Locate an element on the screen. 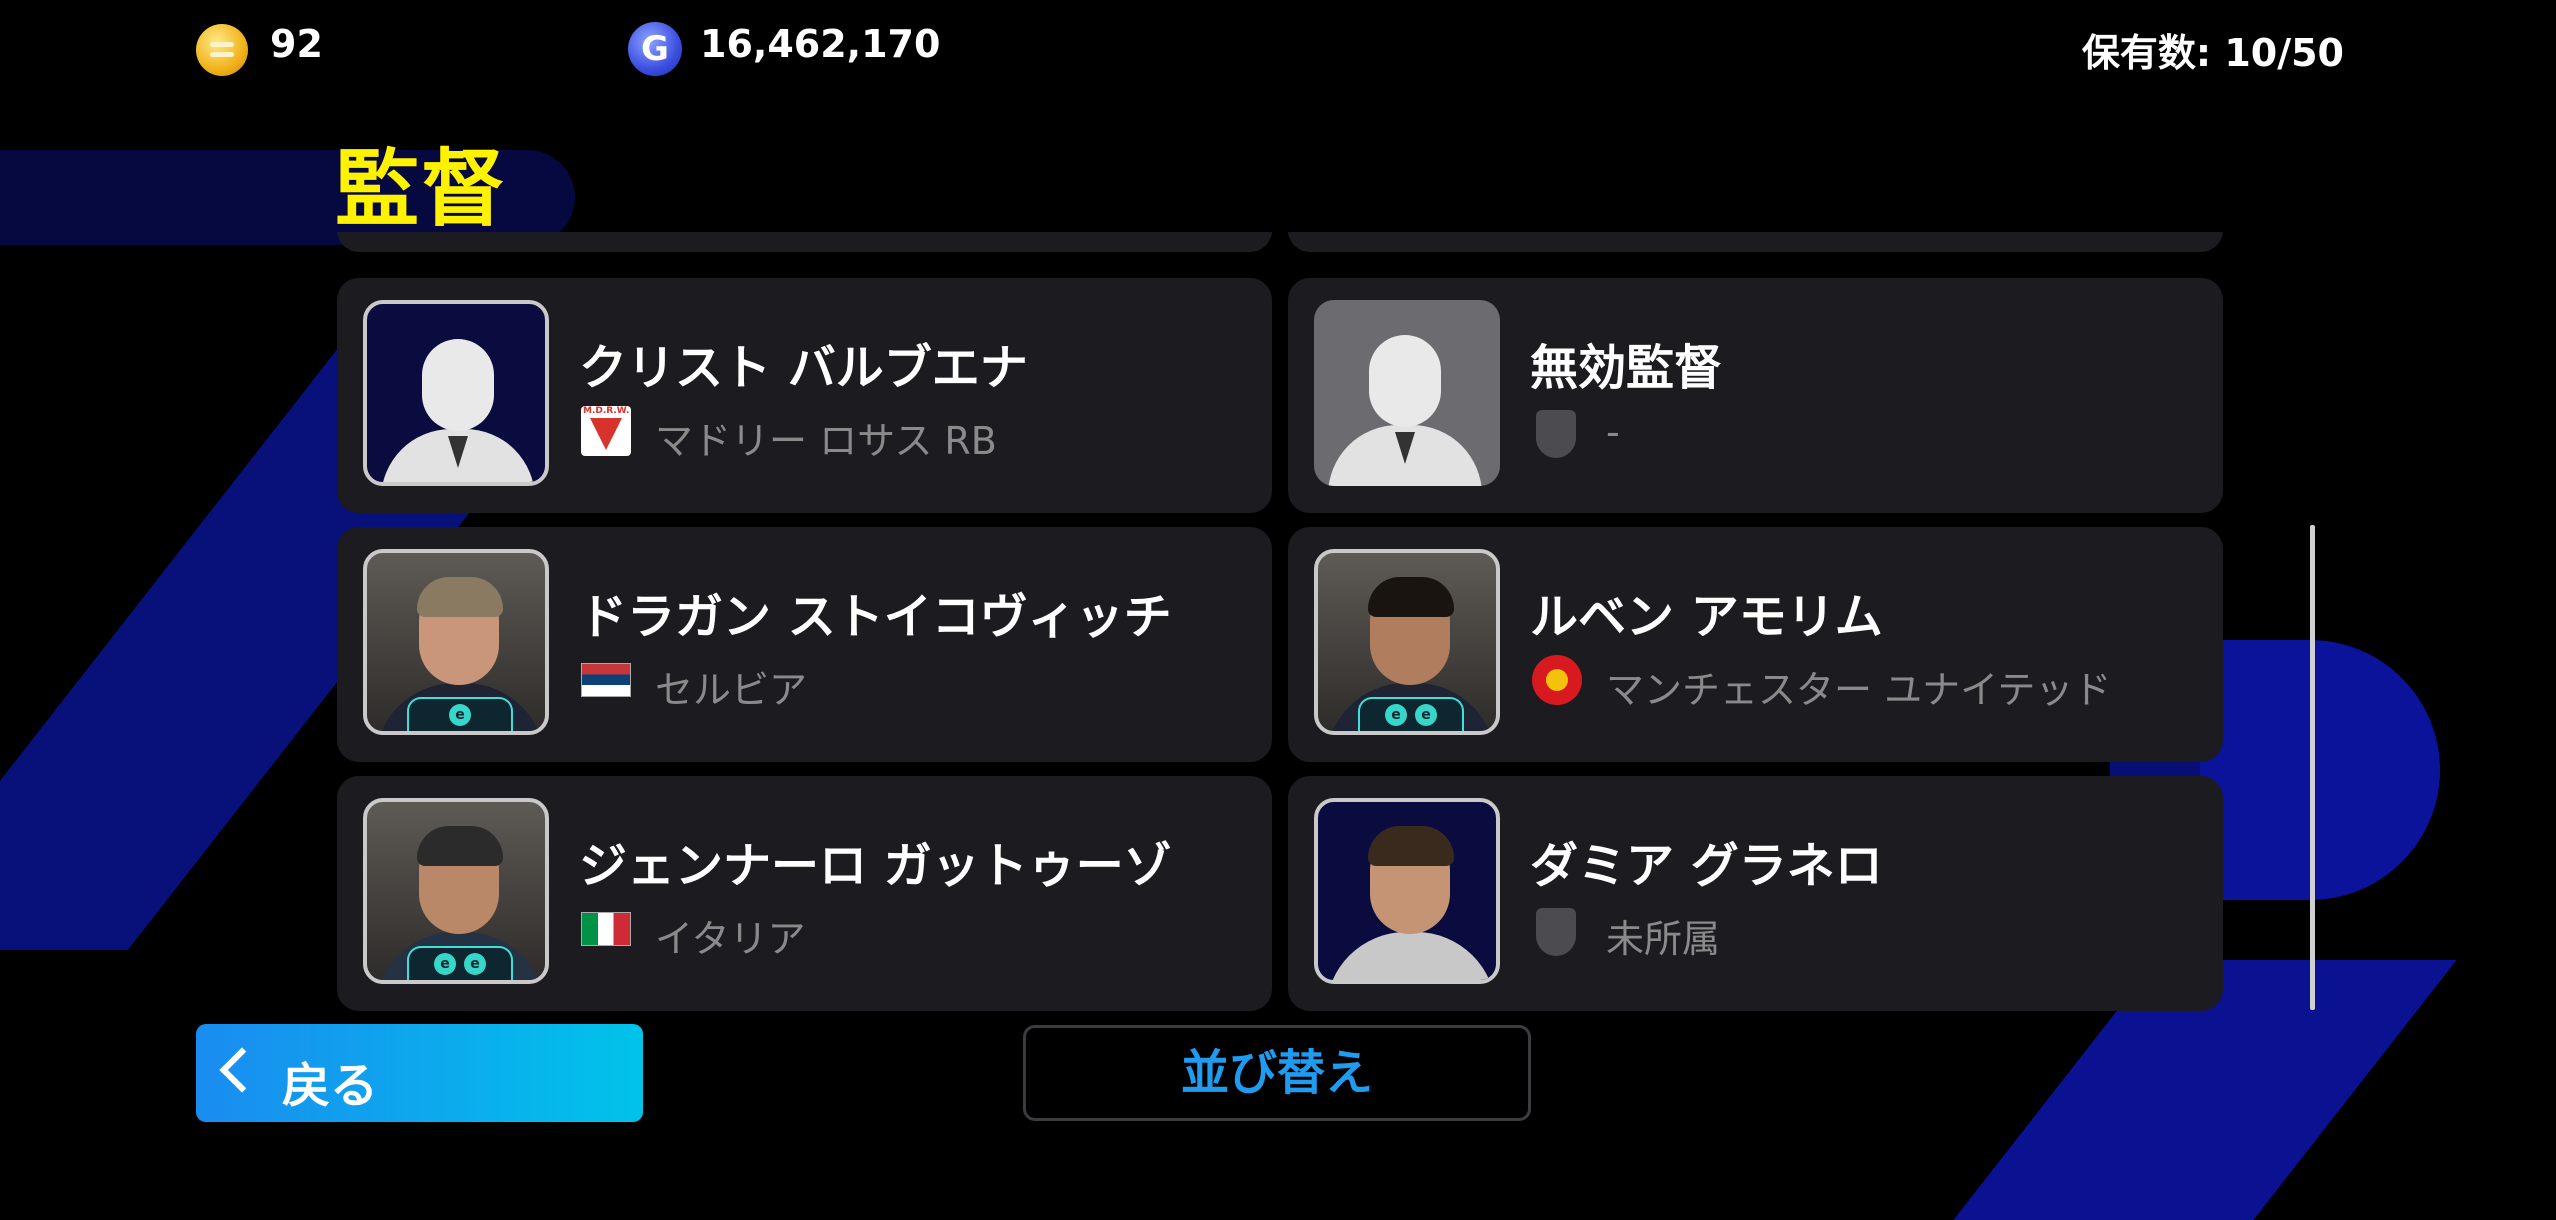 Image resolution: width=2556 pixels, height=1220 pixels. manager-team: イタリア is located at coordinates (730, 939).